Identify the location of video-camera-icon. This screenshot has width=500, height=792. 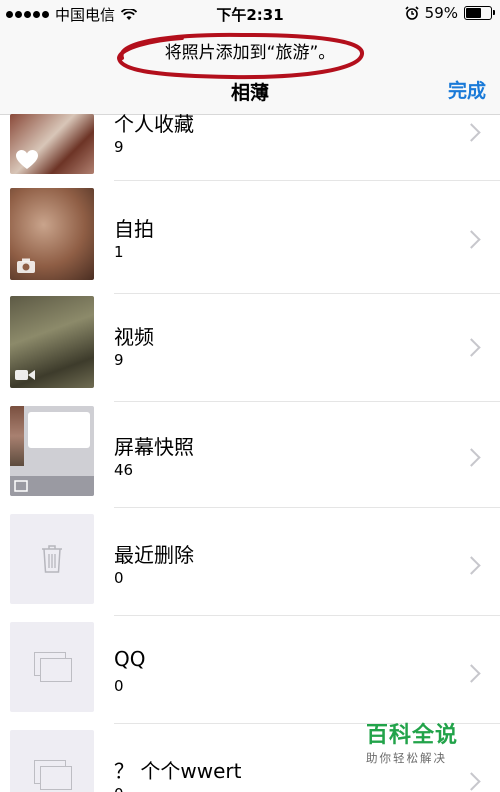
(25, 375).